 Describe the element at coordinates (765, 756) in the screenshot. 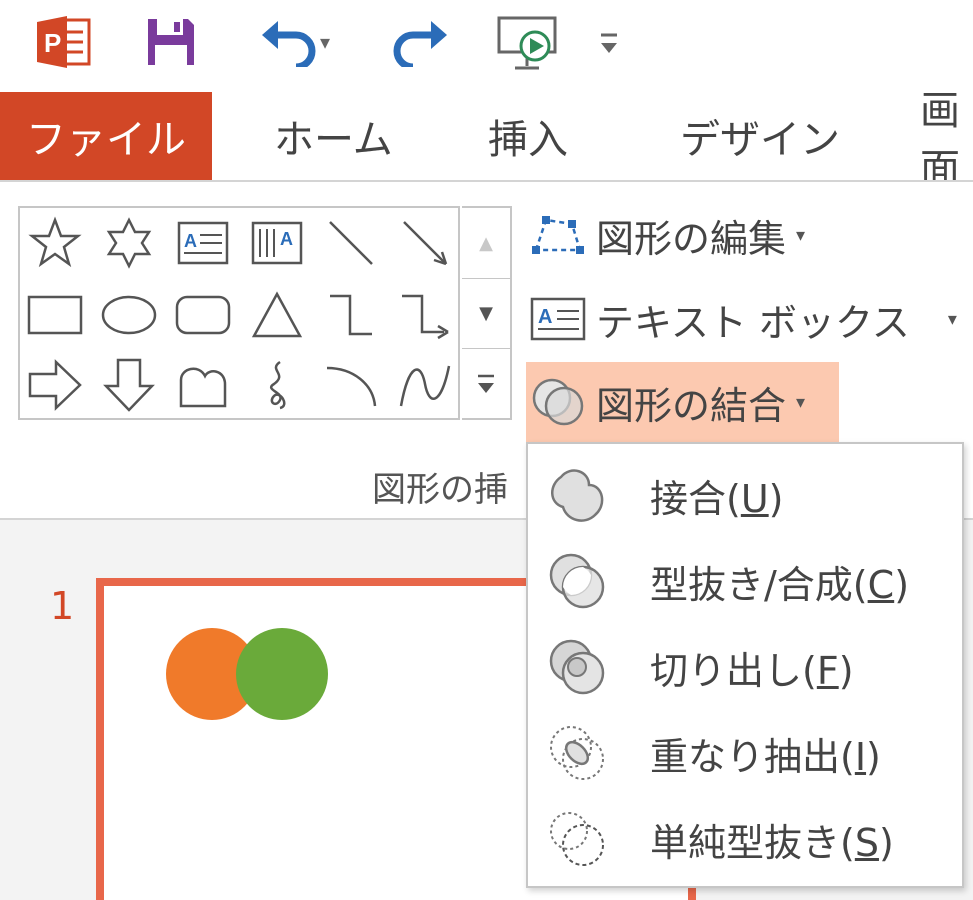

I see `menu-item-intersect-label: 重なり抽出(I)` at that location.